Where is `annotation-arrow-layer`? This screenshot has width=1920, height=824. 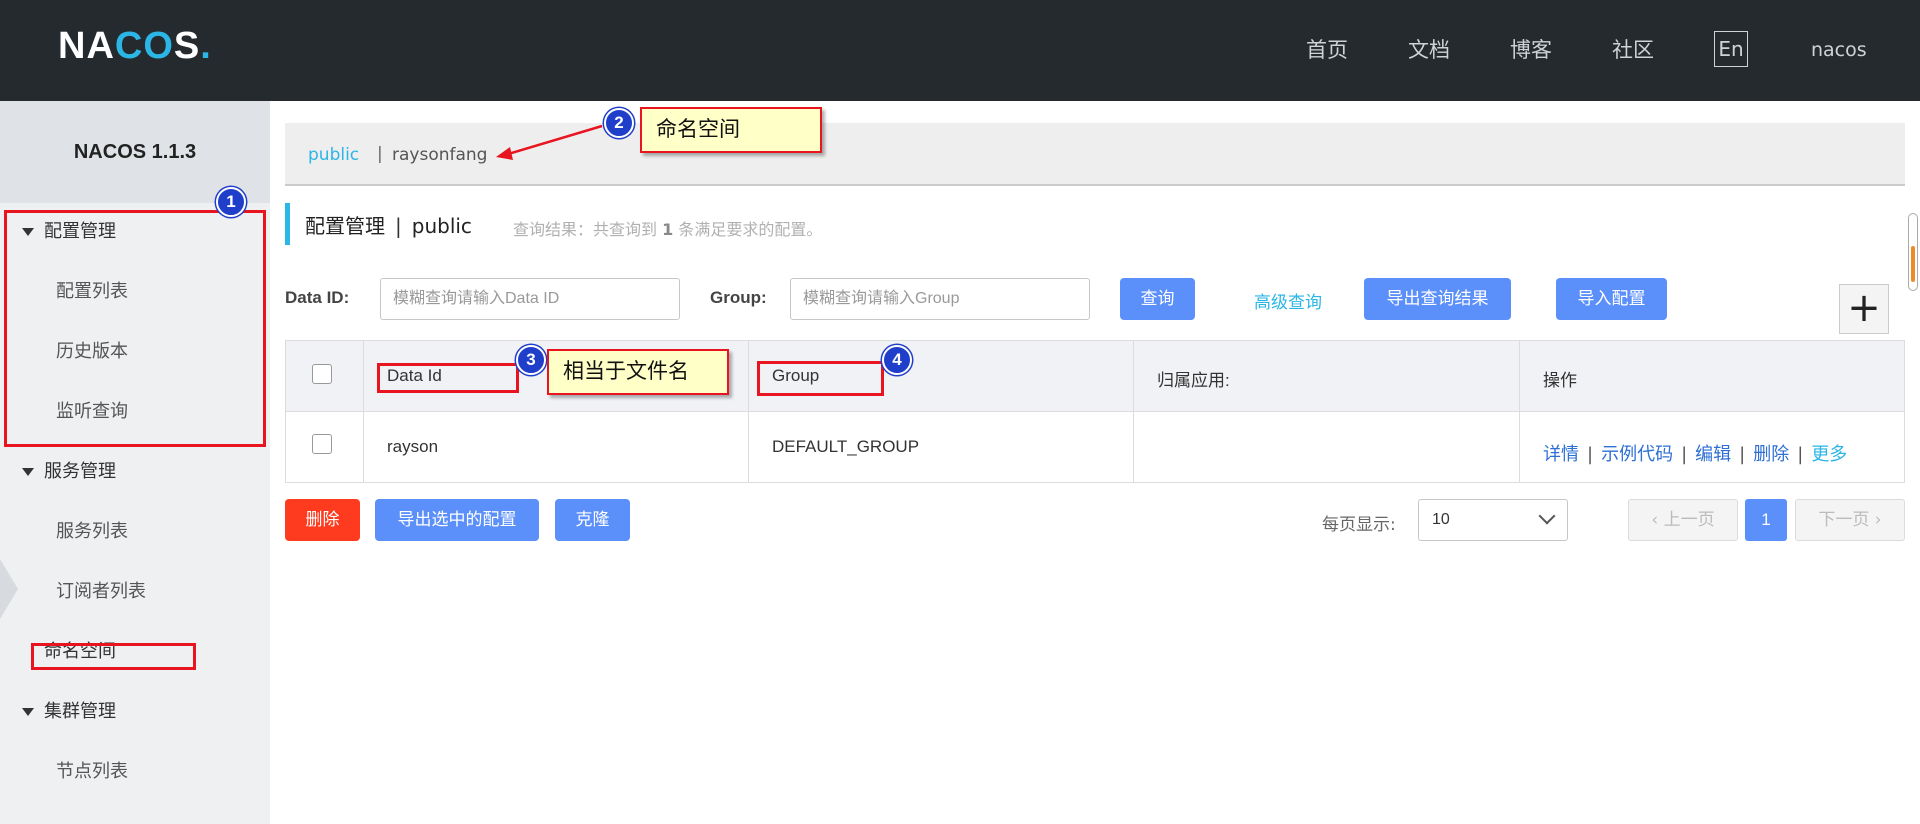
annotation-arrow-layer is located at coordinates (549, 142).